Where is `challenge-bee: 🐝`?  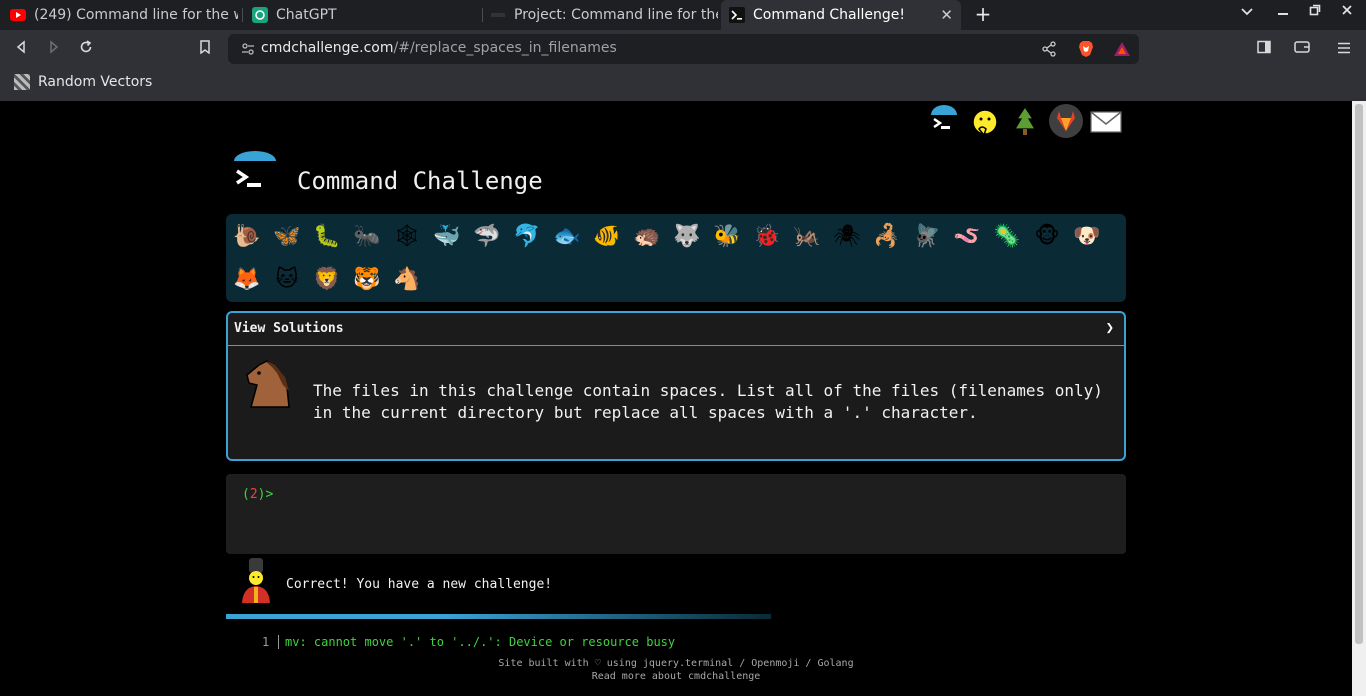 challenge-bee: 🐝 is located at coordinates (727, 236).